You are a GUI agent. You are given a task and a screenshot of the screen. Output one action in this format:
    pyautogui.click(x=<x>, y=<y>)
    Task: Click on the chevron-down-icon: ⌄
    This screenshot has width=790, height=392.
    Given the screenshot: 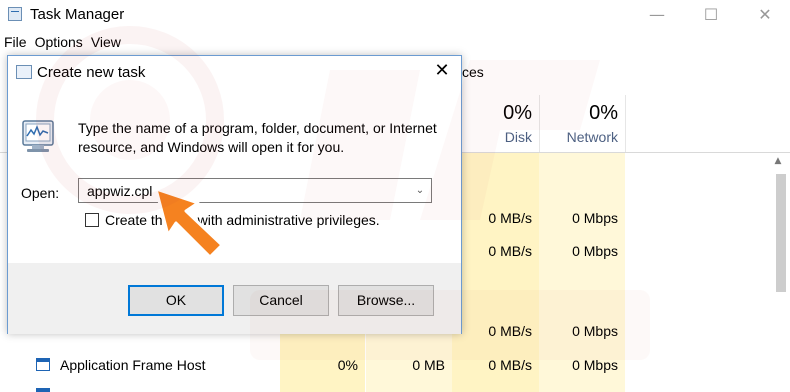 What is the action you would take?
    pyautogui.click(x=420, y=190)
    